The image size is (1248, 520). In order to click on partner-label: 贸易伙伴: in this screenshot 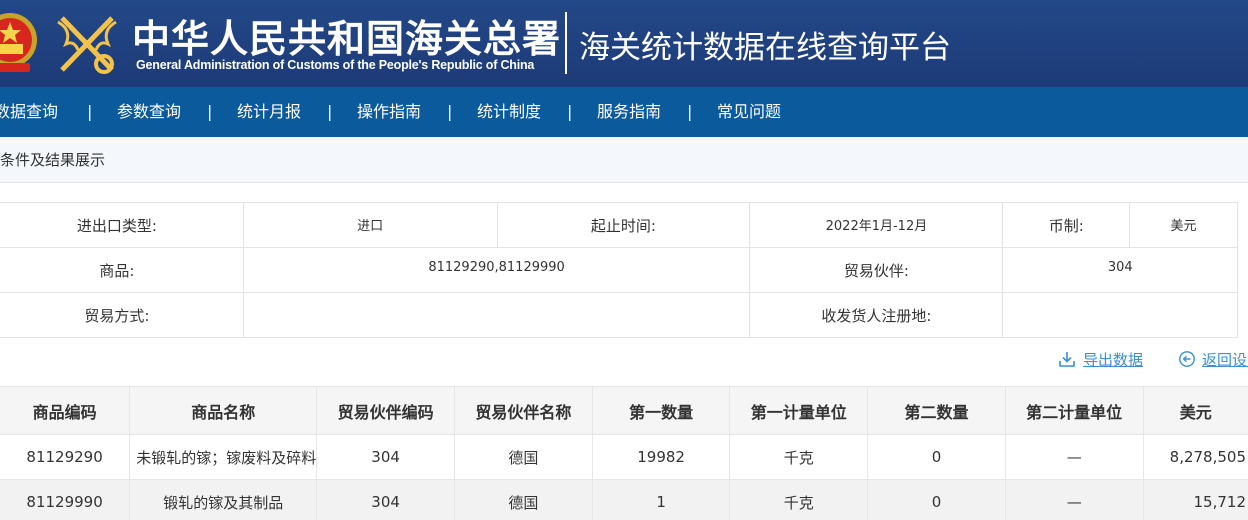, I will do `click(876, 270)`.